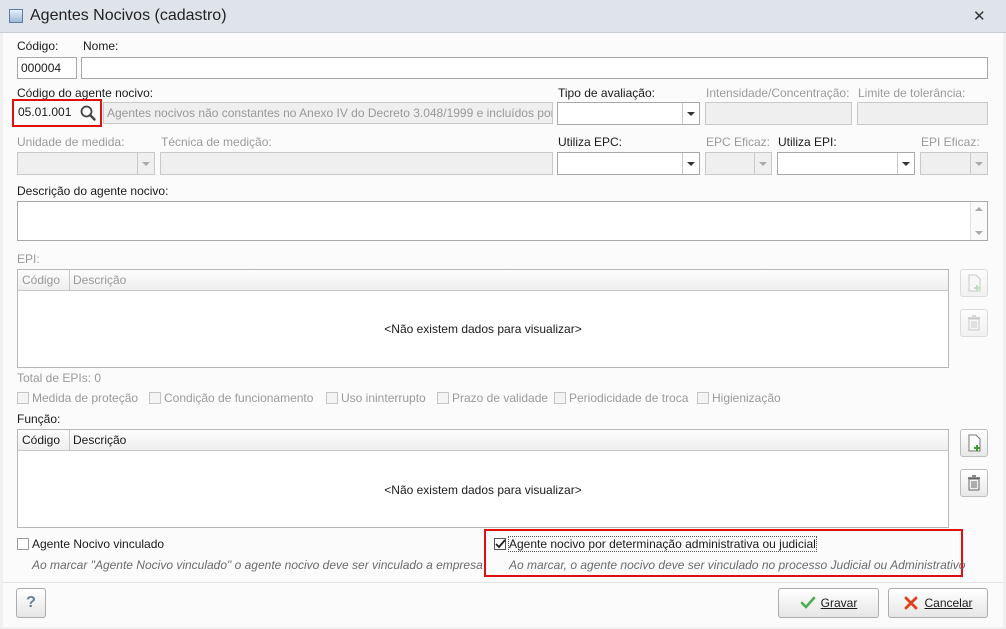  Describe the element at coordinates (738, 163) in the screenshot. I see `epc-eficaz-select` at that location.